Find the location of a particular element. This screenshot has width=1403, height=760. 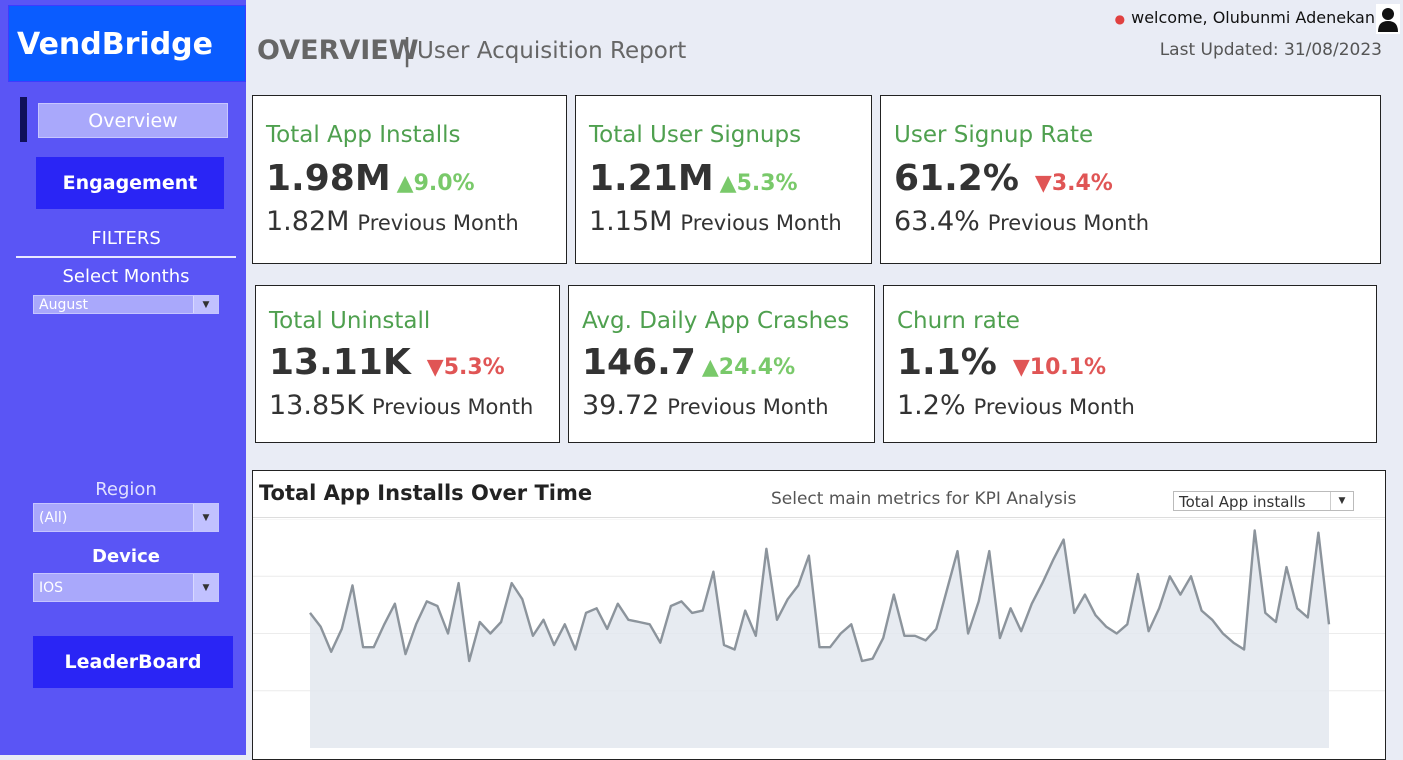

kpi-value-line: 146.7 ▲24.4% is located at coordinates (688, 362).